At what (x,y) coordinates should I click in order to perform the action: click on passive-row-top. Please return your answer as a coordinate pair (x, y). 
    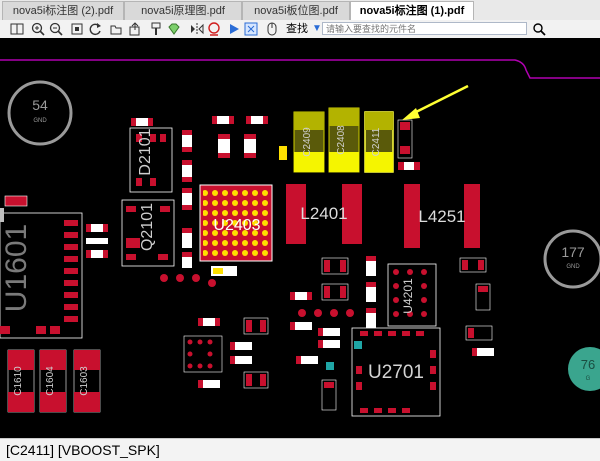
    Looking at the image, I should click on (249, 138).